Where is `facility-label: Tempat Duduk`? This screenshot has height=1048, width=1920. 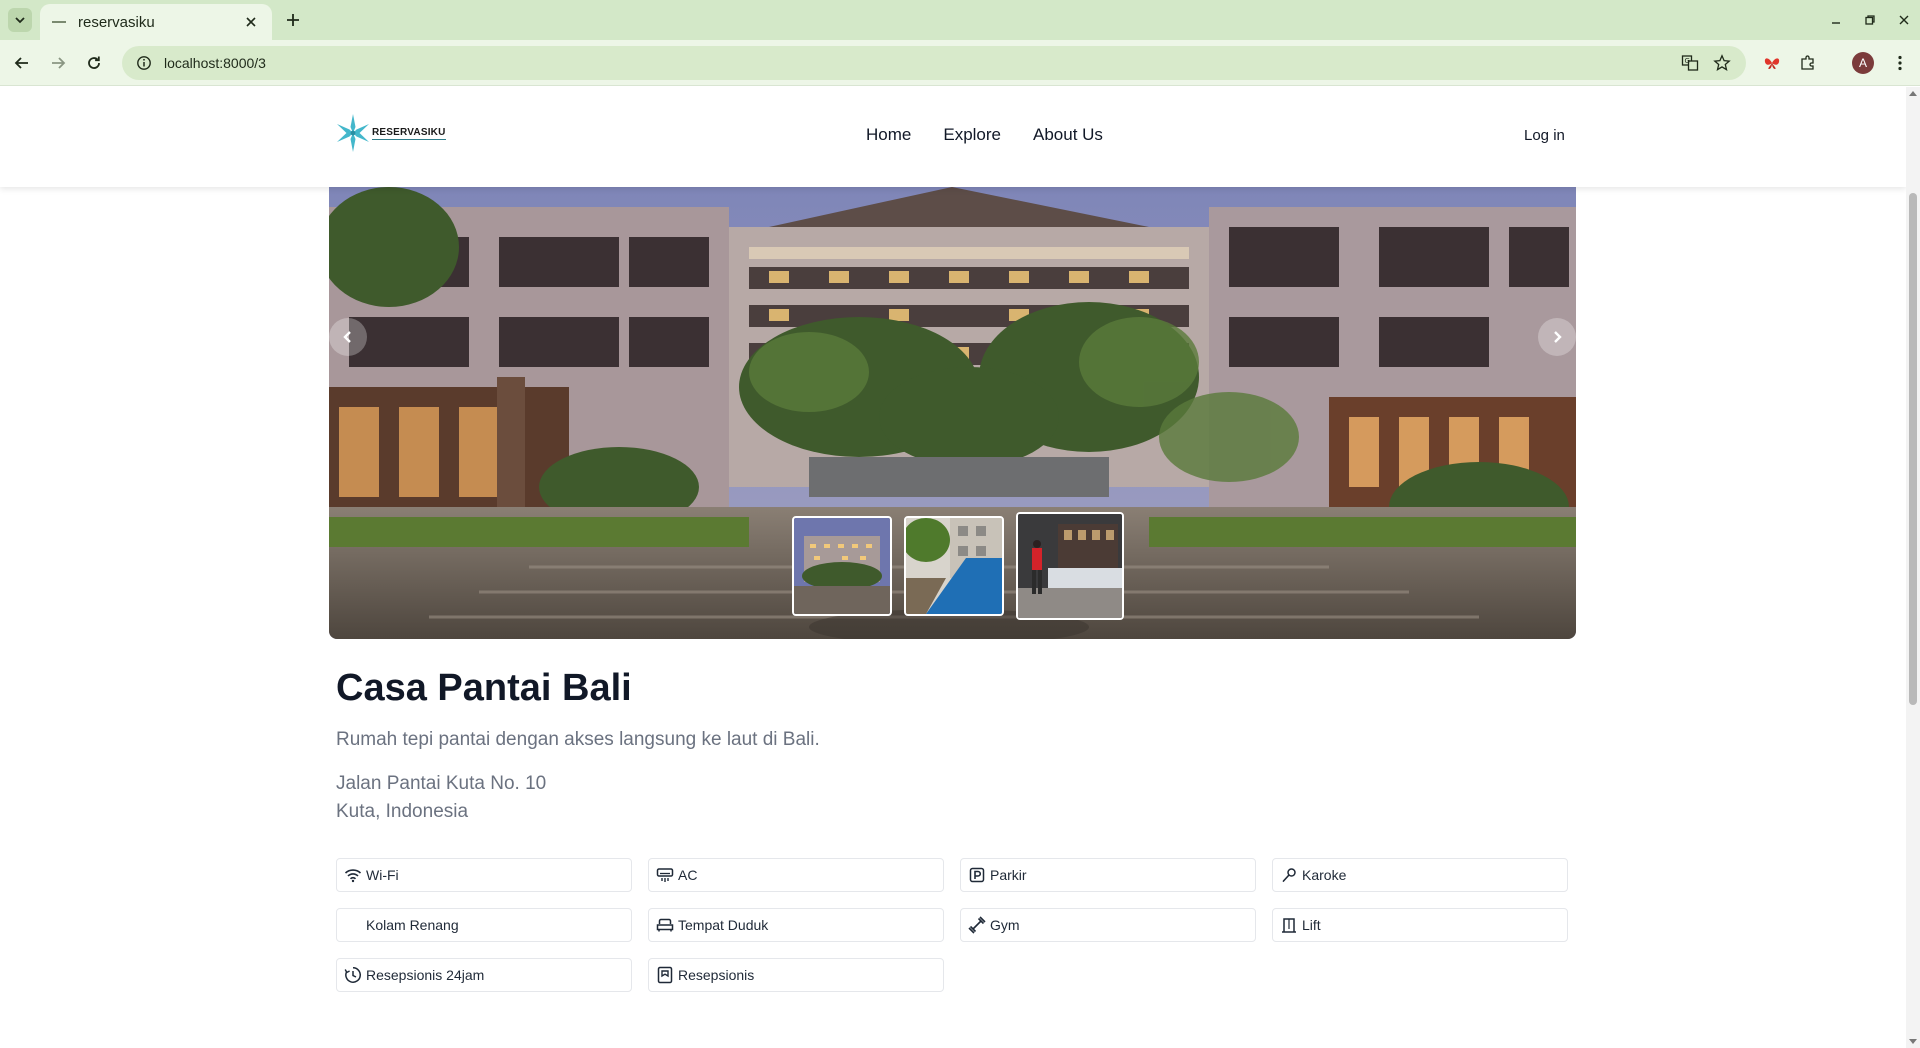
facility-label: Tempat Duduk is located at coordinates (723, 925).